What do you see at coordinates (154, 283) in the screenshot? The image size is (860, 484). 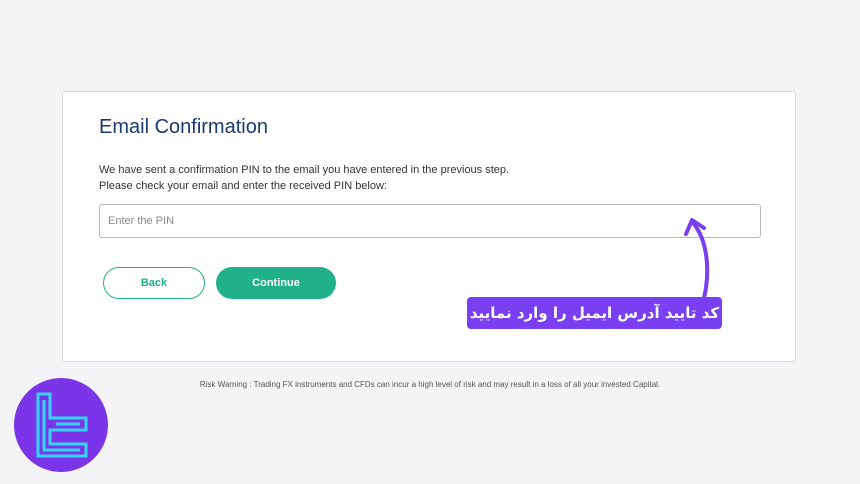 I see `back-button: Back` at bounding box center [154, 283].